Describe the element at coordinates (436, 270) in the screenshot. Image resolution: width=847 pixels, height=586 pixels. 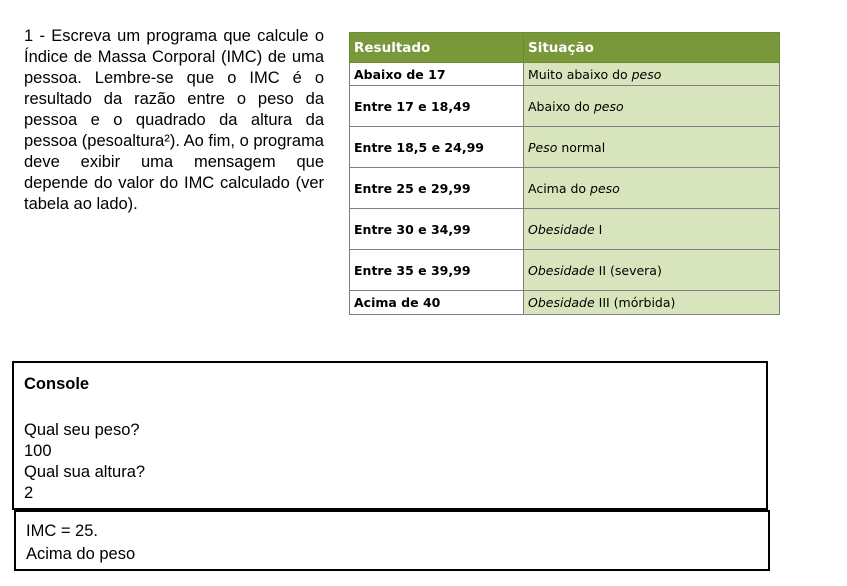
I see `cell-resultado: Entre 35 e 39,99` at that location.